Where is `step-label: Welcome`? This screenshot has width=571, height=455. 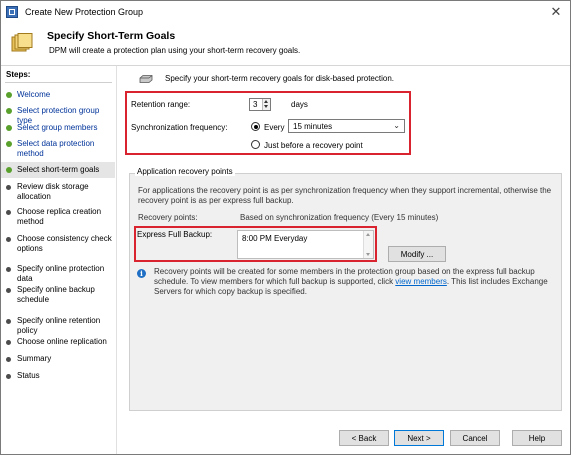
step-label: Welcome is located at coordinates (34, 94).